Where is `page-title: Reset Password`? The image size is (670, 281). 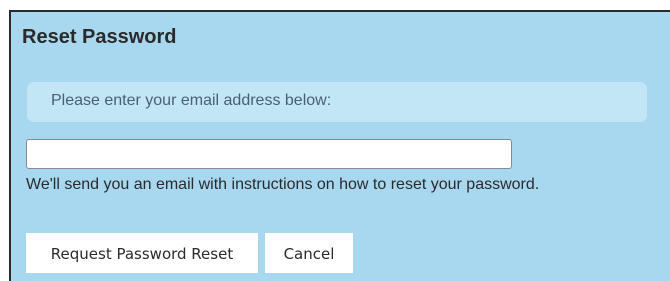
page-title: Reset Password is located at coordinates (99, 37).